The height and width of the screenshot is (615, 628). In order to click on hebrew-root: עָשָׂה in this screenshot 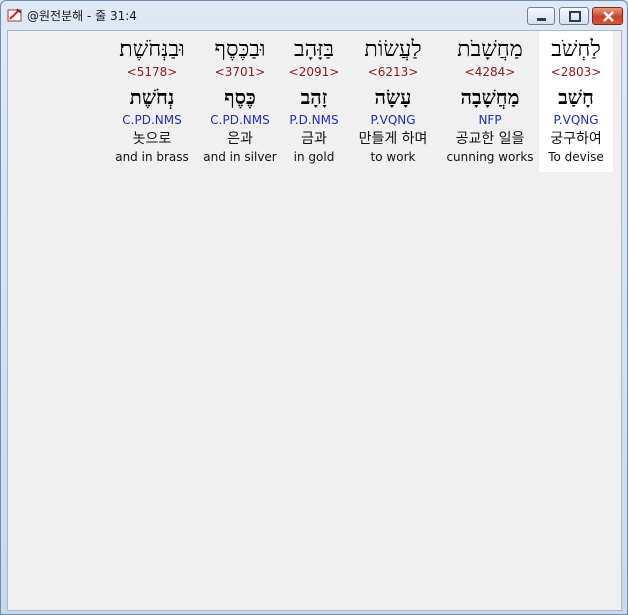, I will do `click(393, 97)`.